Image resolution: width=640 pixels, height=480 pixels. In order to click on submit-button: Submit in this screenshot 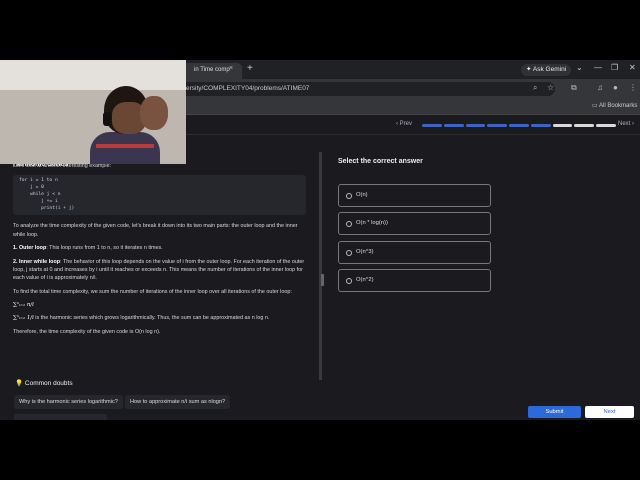, I will do `click(554, 412)`.